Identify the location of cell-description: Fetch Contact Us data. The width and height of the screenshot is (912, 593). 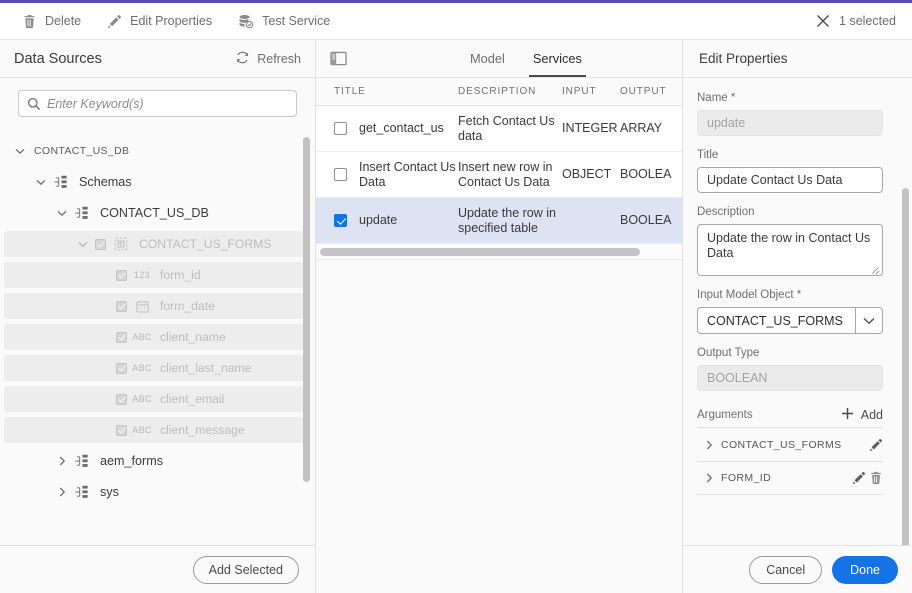
(510, 128).